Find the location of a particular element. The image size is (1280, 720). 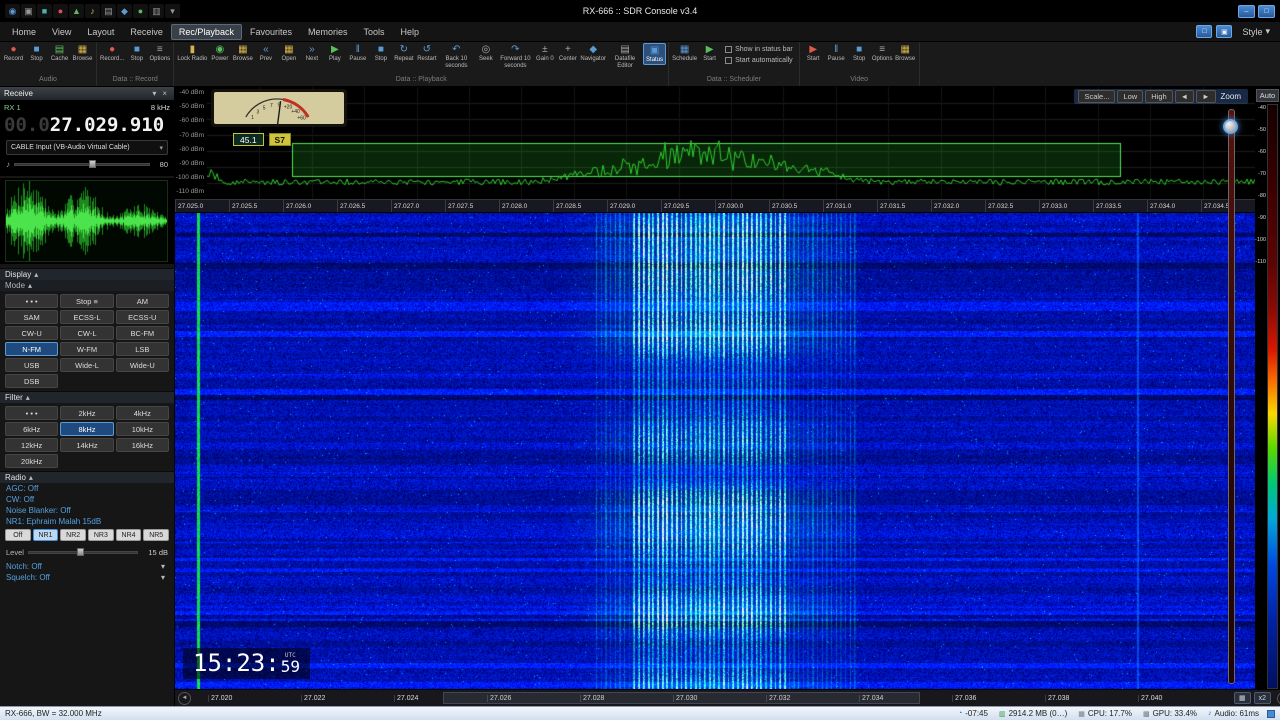

audio-input-select: CABLE Input (VB-Audio Virtual Cable) ▾ is located at coordinates (87, 147).